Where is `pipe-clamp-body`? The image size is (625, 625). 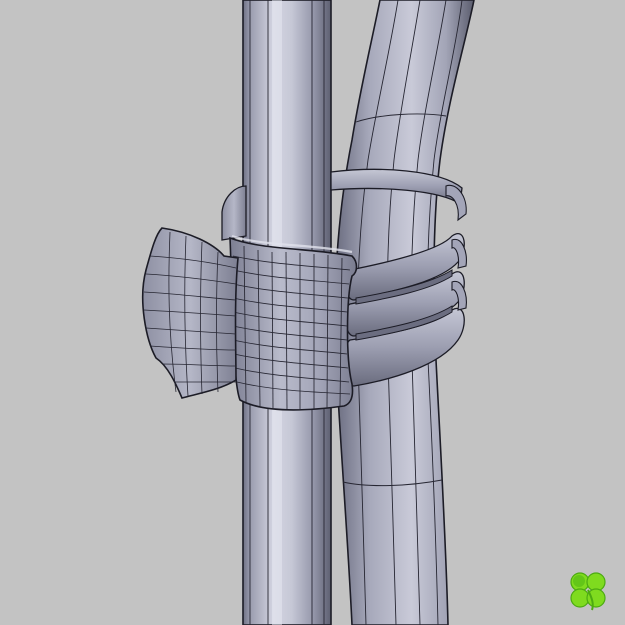
pipe-clamp-body is located at coordinates (293, 322).